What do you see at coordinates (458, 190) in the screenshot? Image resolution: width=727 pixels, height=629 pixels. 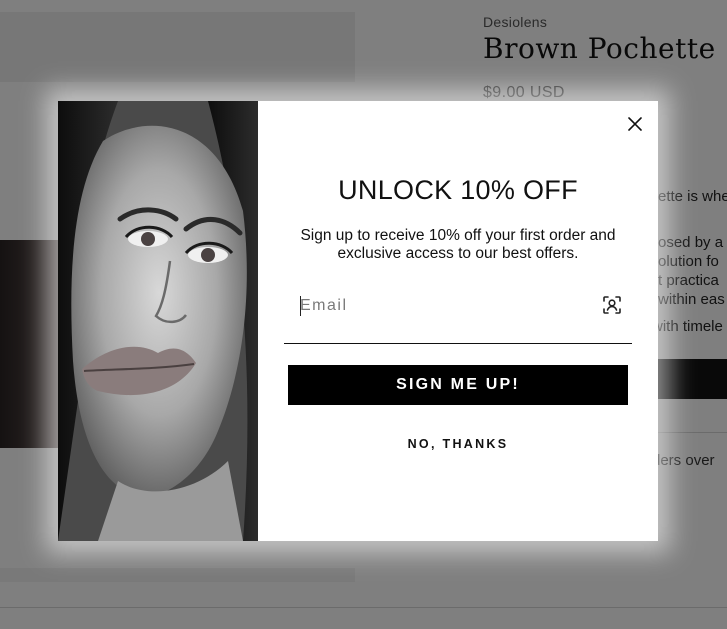 I see `popup-headline: UNLOCK 10% OFF` at bounding box center [458, 190].